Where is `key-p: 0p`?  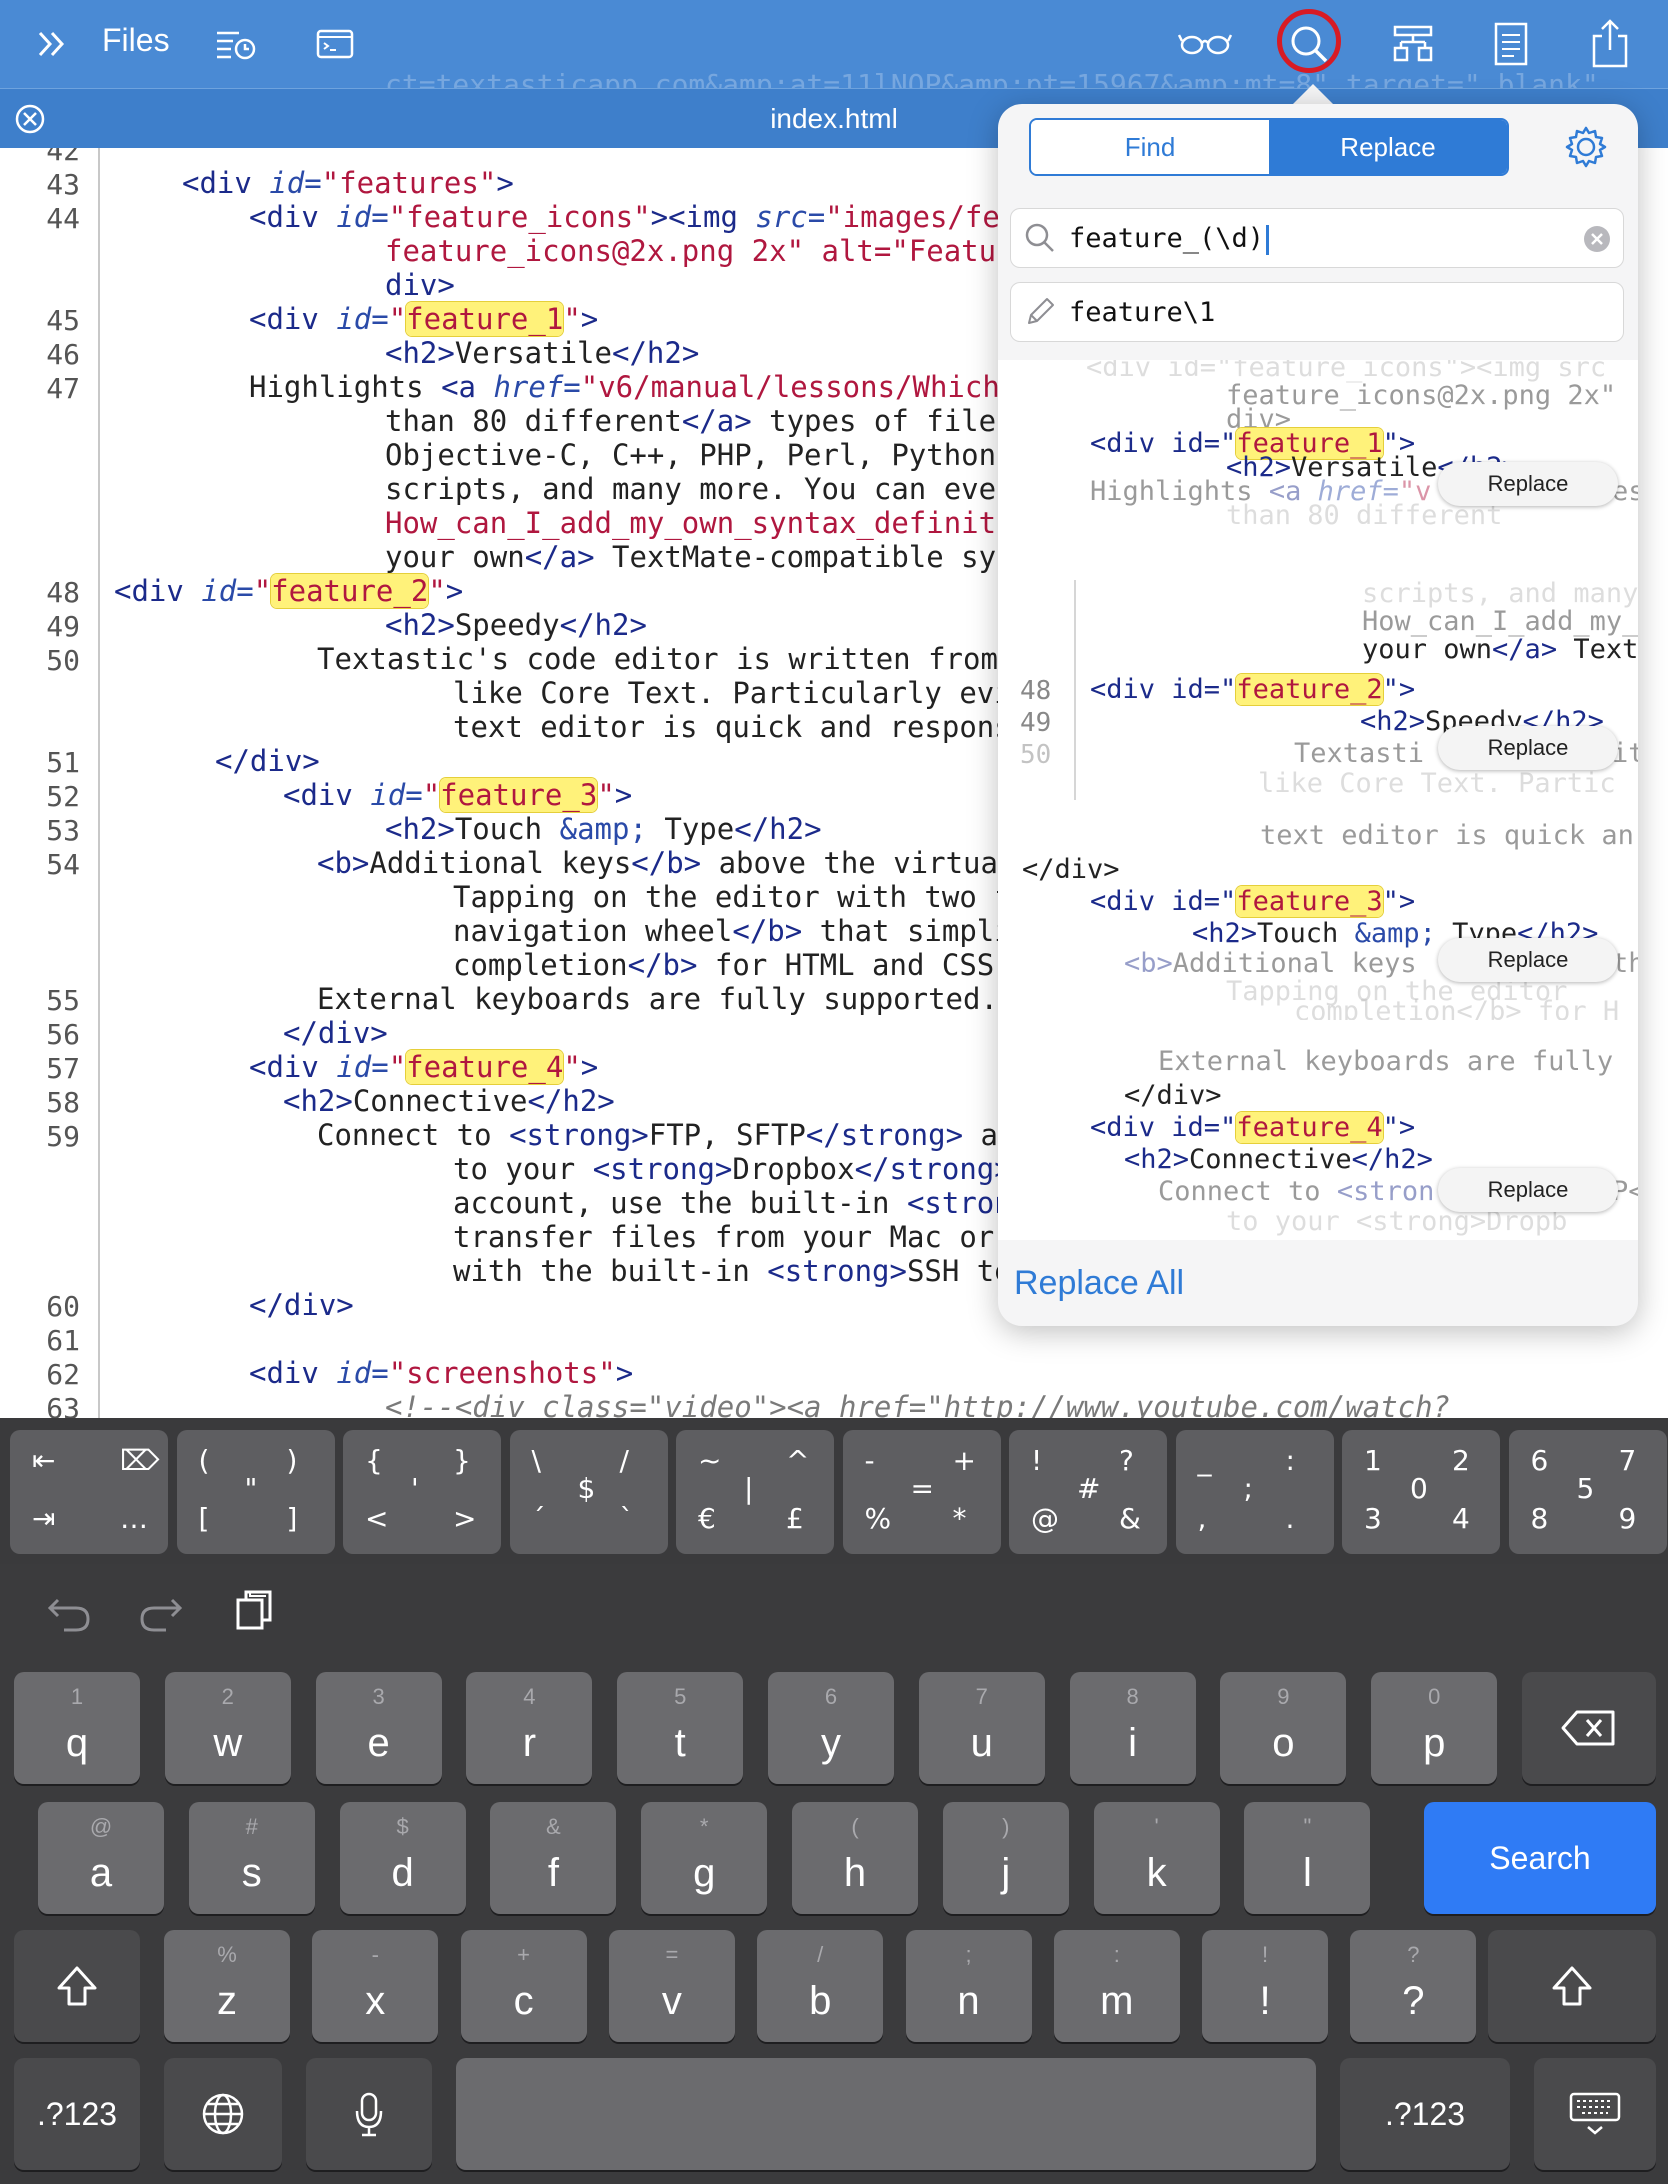 key-p: 0p is located at coordinates (1434, 1728).